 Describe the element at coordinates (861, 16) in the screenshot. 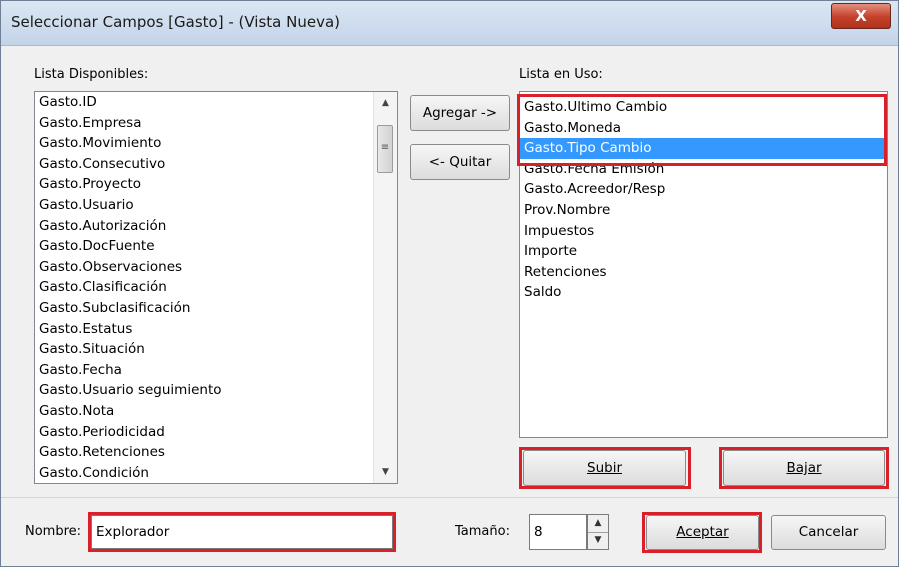

I see `close-button: X` at that location.